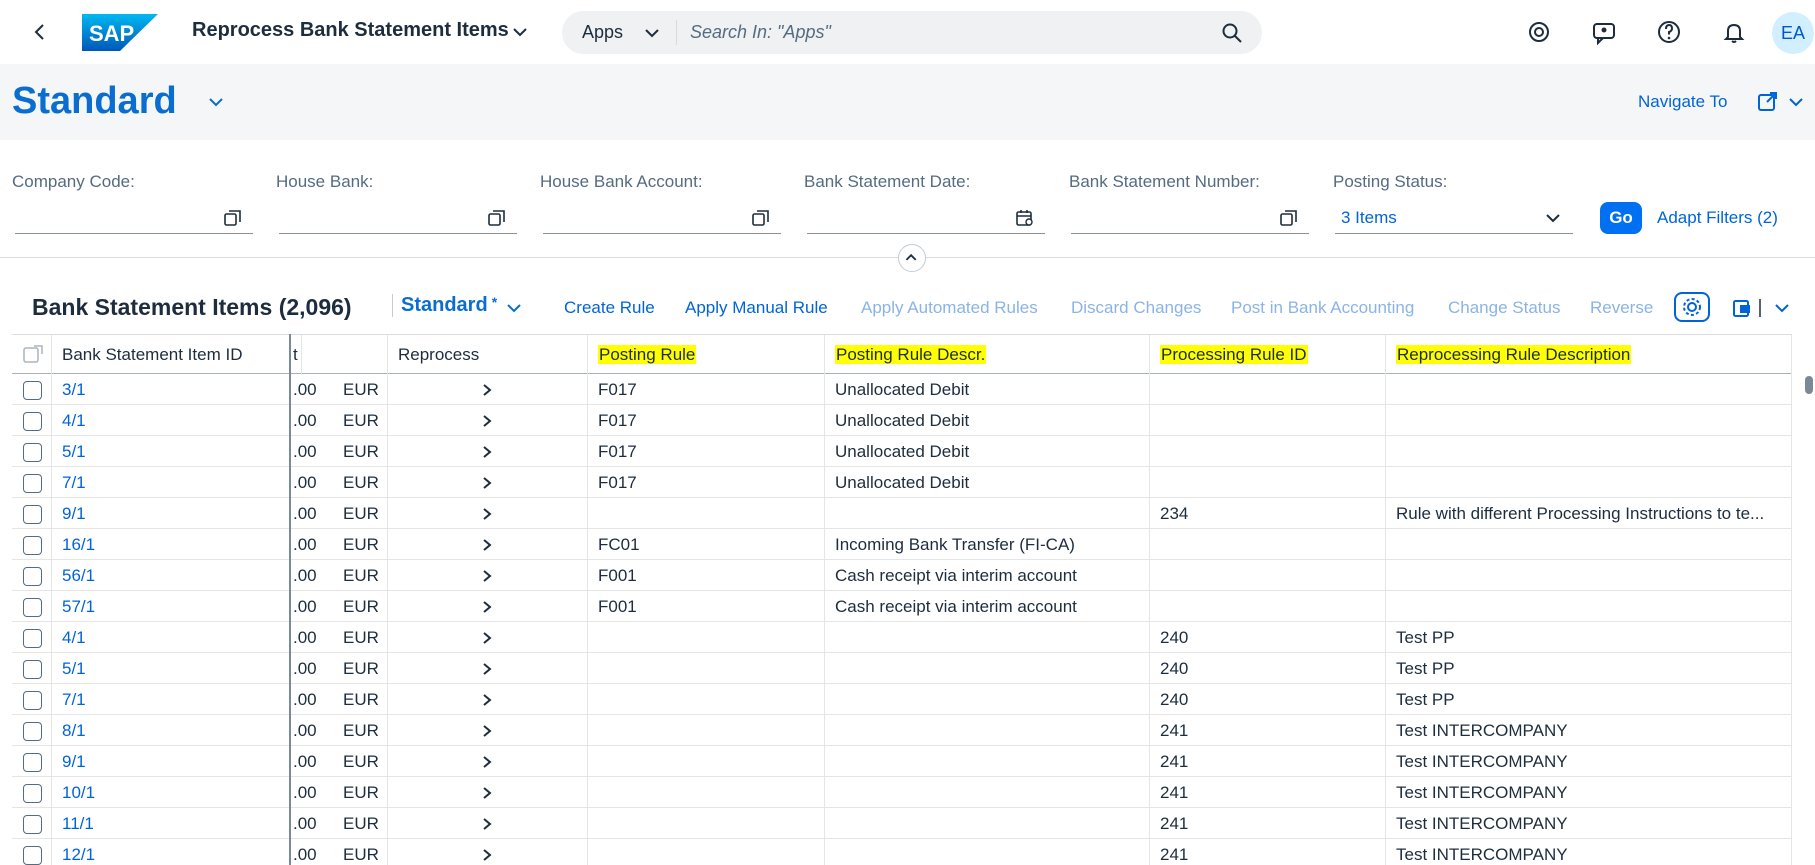 This screenshot has width=1815, height=865. Describe the element at coordinates (120, 32) in the screenshot. I see `sap-logo: SAP` at that location.